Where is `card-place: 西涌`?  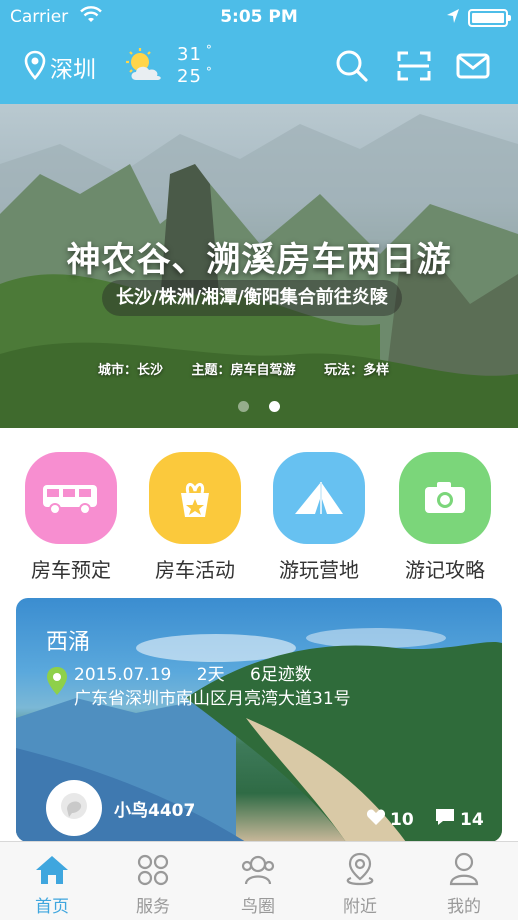
card-place: 西涌 is located at coordinates (68, 642).